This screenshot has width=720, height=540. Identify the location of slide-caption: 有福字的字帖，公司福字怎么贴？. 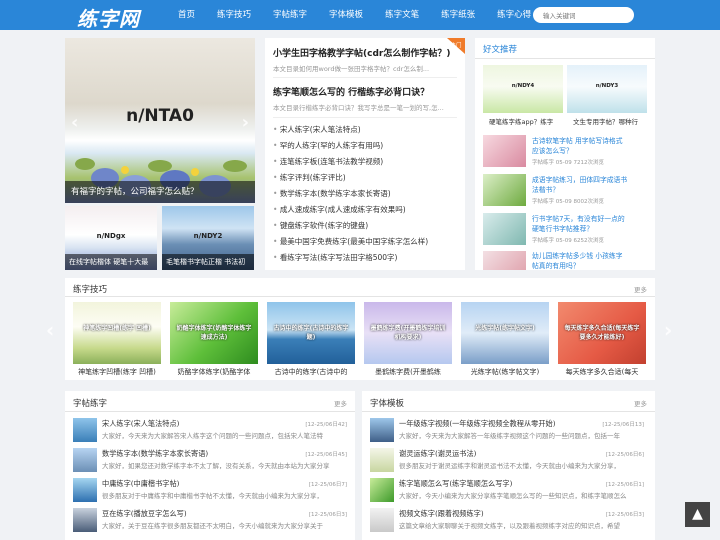
(160, 192).